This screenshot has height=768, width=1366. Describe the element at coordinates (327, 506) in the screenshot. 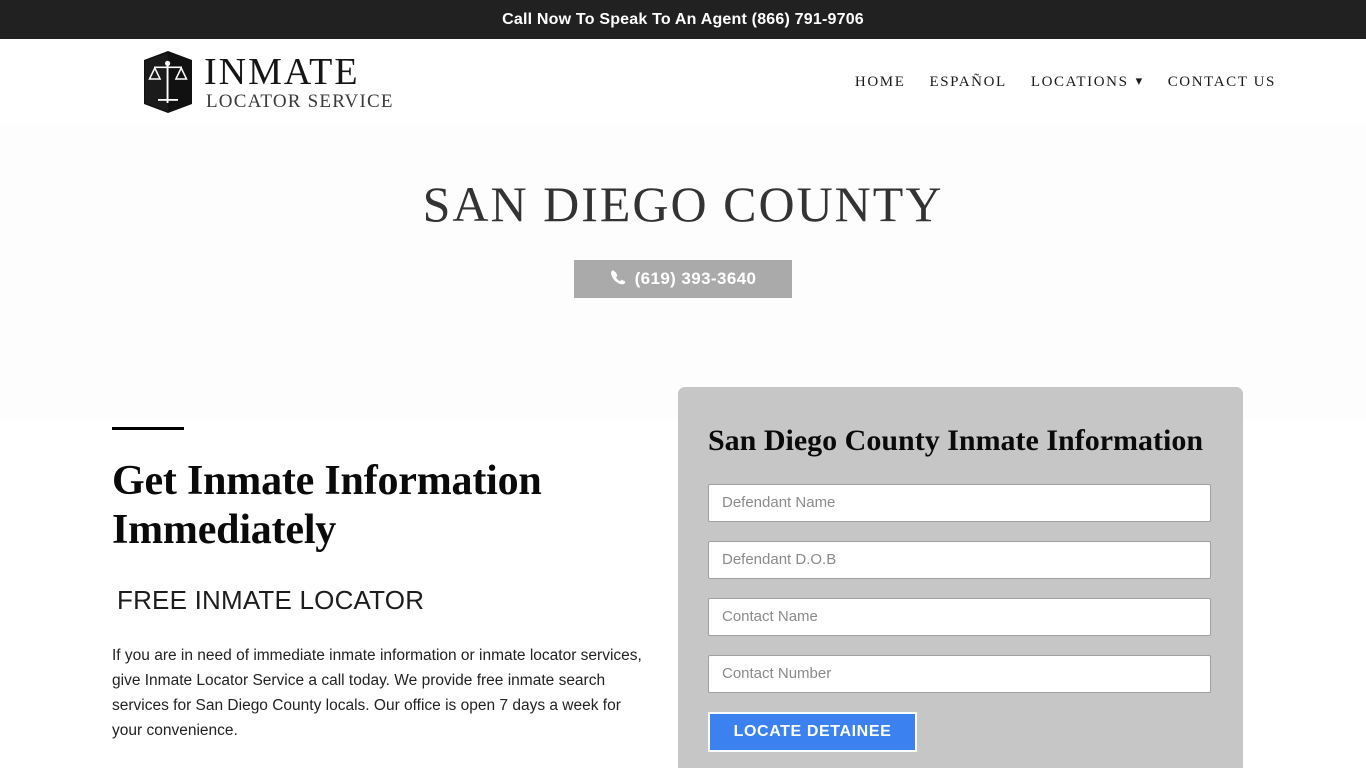

I see `section-heading: Get Inmate Information Immediately` at that location.